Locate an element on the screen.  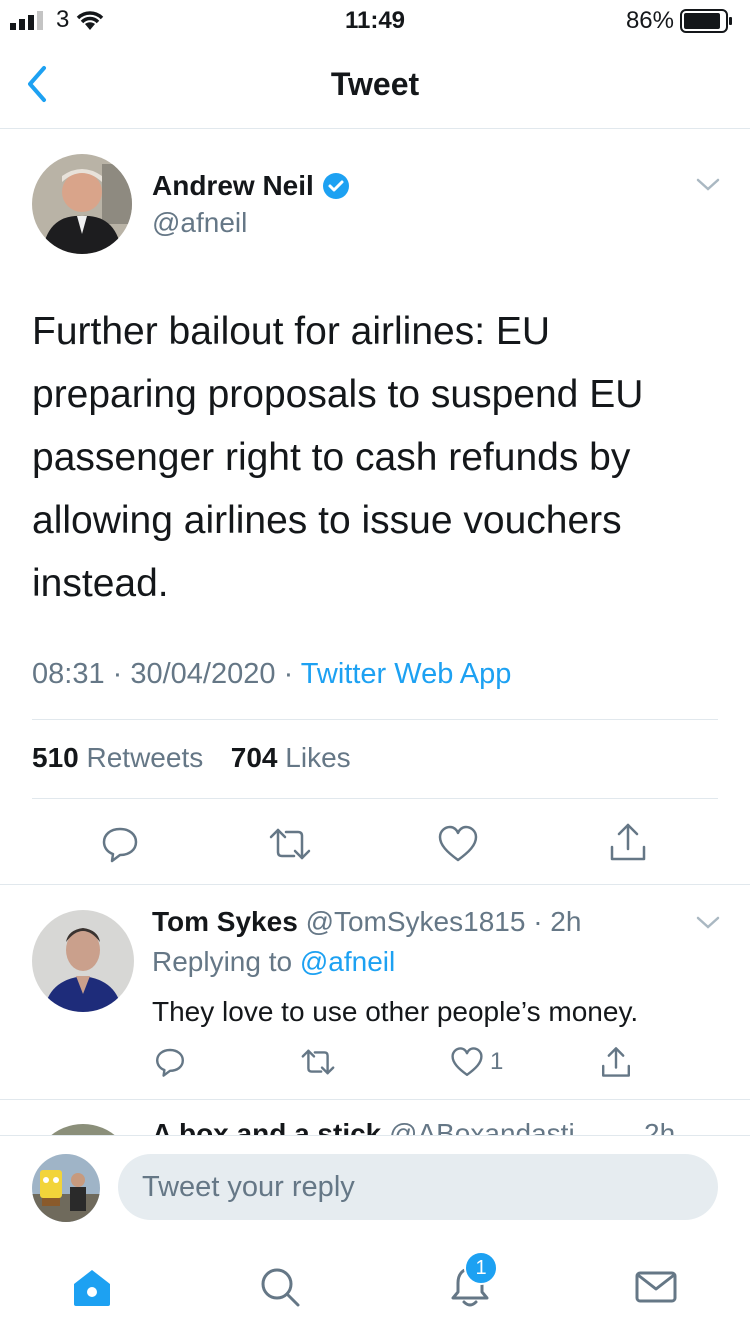
author-avatar is located at coordinates (82, 204).